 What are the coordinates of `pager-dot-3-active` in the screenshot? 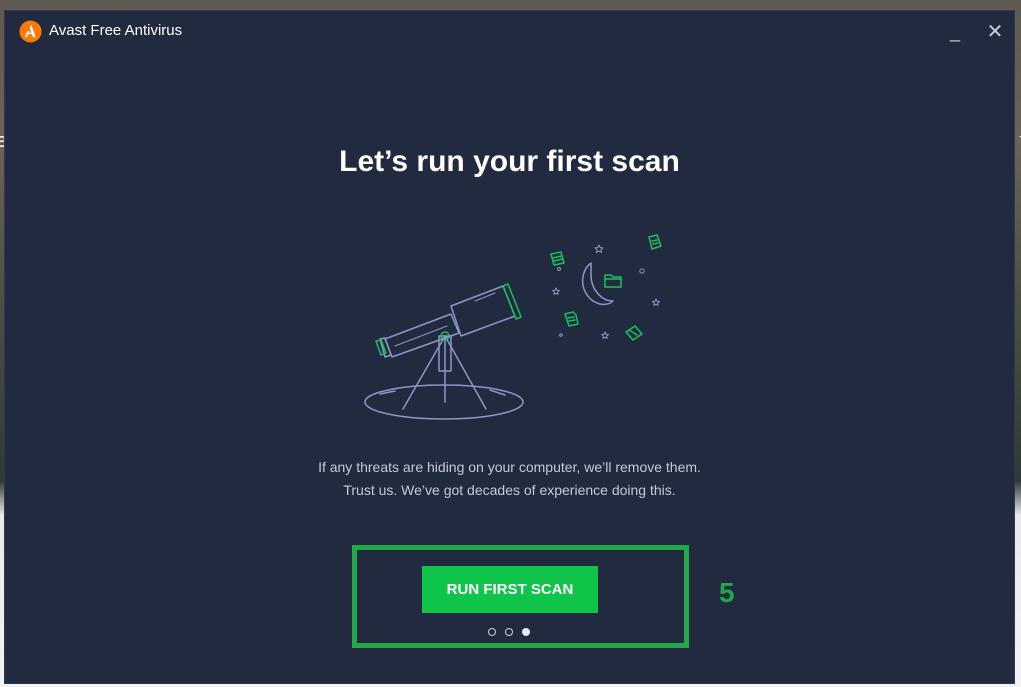 It's located at (526, 632).